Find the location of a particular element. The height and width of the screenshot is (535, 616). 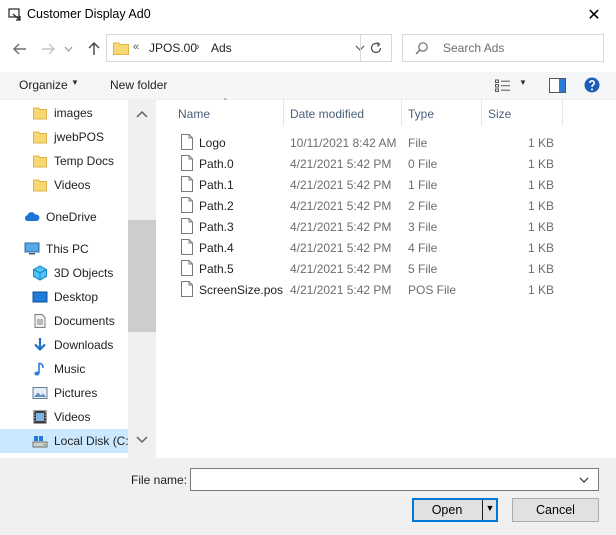

refresh-button is located at coordinates (375, 48).